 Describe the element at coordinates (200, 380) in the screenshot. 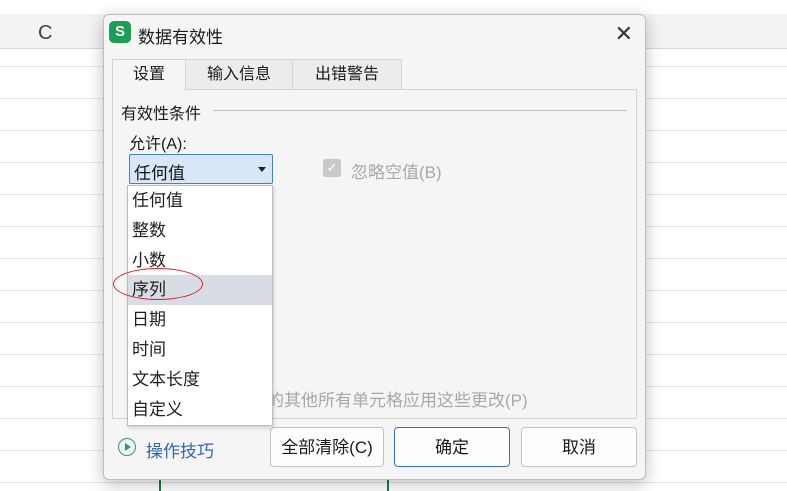

I see `option-text-length: 文本长度` at that location.